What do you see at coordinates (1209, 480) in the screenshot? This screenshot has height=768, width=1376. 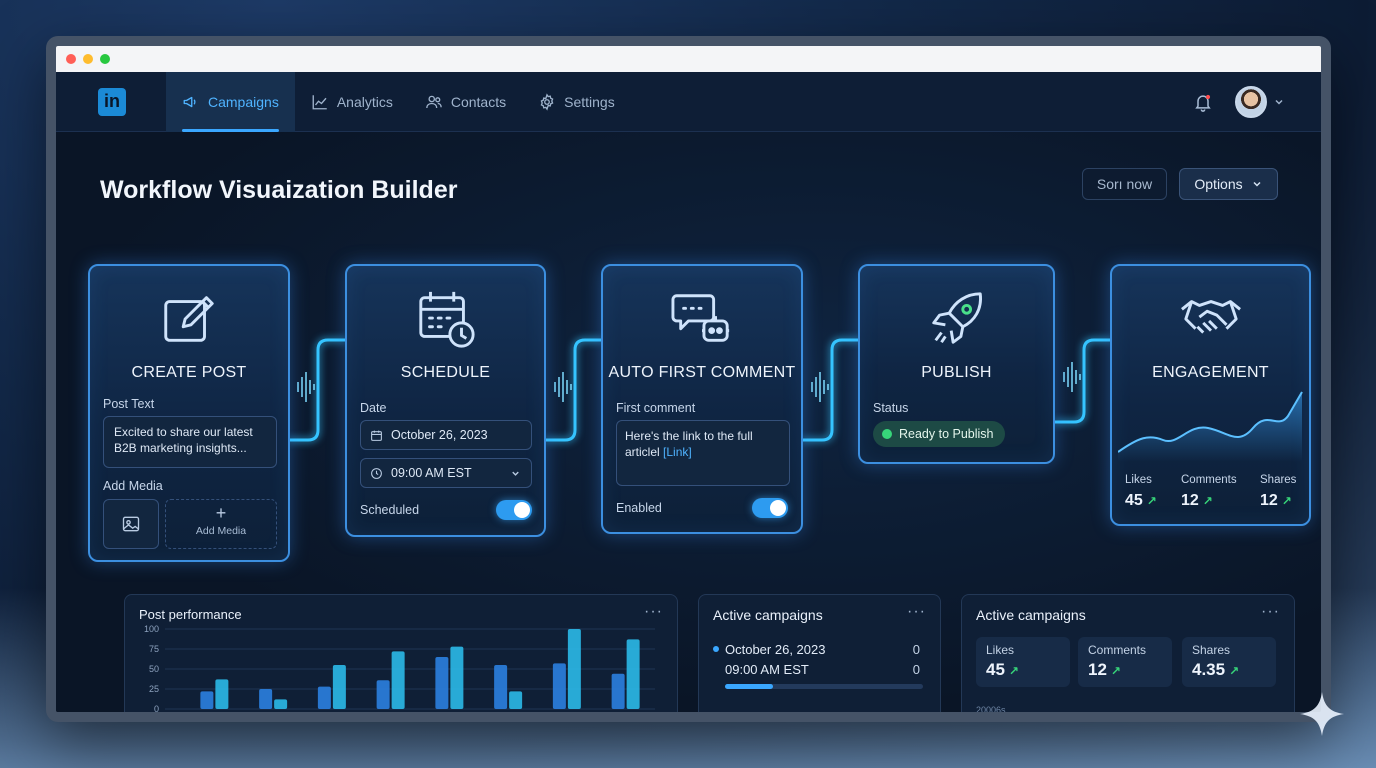 I see `comments-label: Comments` at bounding box center [1209, 480].